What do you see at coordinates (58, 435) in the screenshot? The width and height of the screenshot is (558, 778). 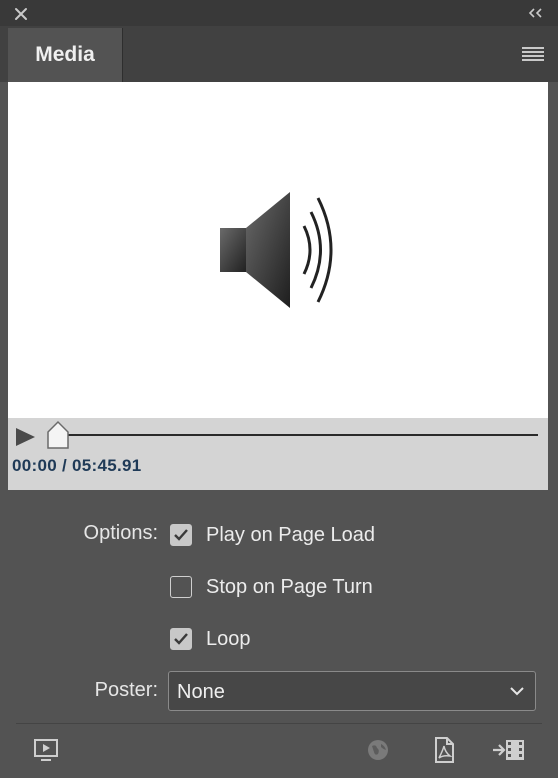 I see `scrub-thumb` at bounding box center [58, 435].